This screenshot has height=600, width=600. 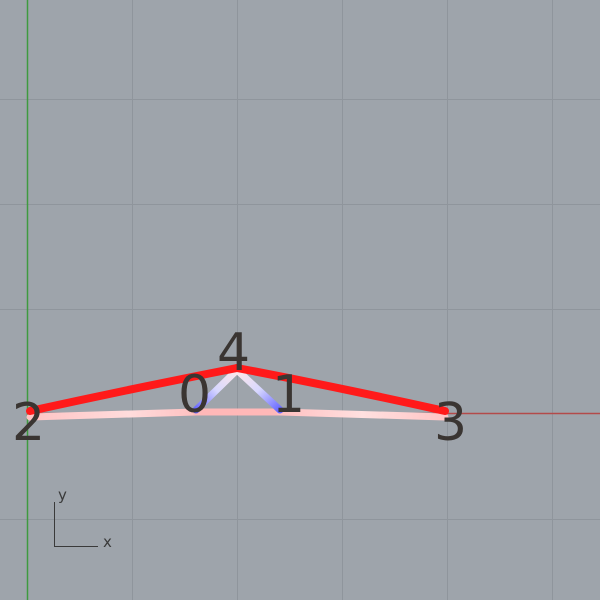 What do you see at coordinates (450, 423) in the screenshot?
I see `node-label-3: 3` at bounding box center [450, 423].